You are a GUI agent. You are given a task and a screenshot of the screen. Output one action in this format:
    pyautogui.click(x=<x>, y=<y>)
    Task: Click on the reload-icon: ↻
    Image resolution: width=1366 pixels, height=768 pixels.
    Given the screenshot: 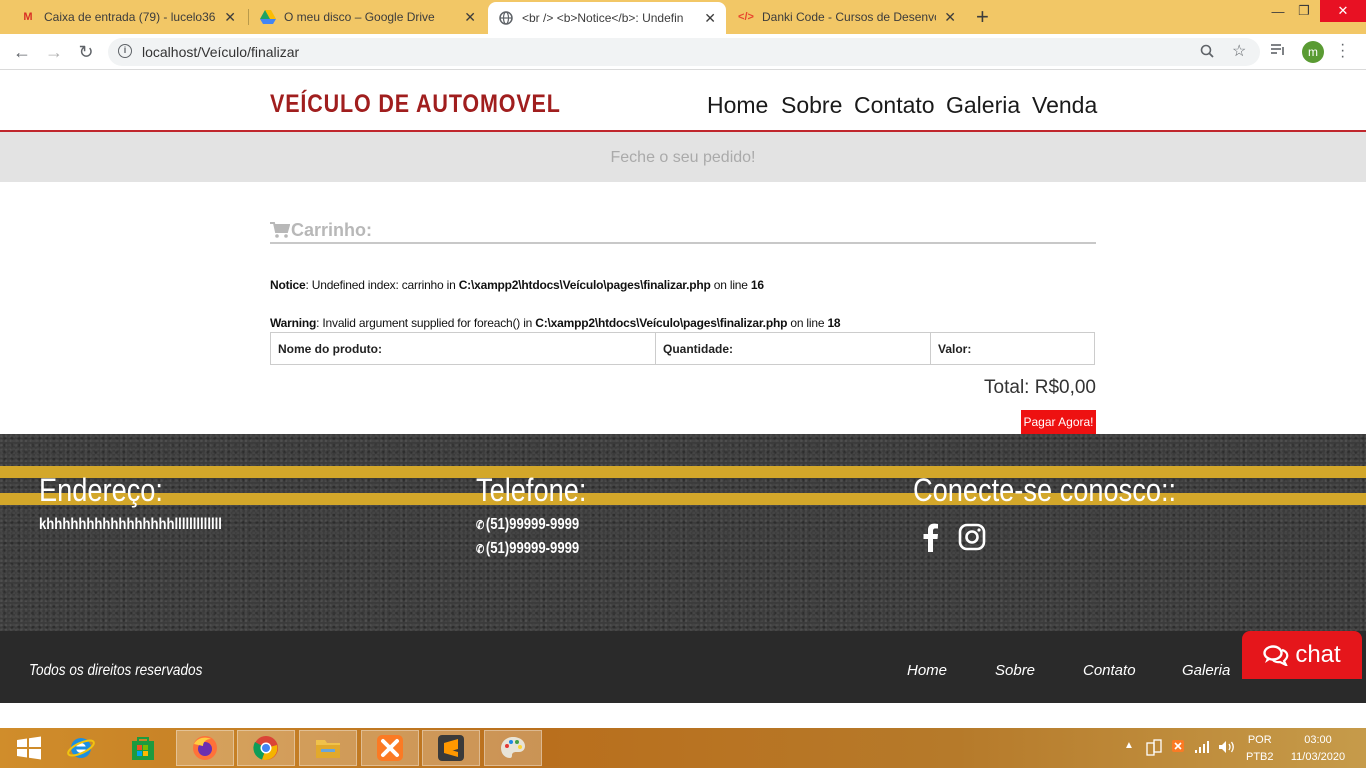 What is the action you would take?
    pyautogui.click(x=86, y=52)
    